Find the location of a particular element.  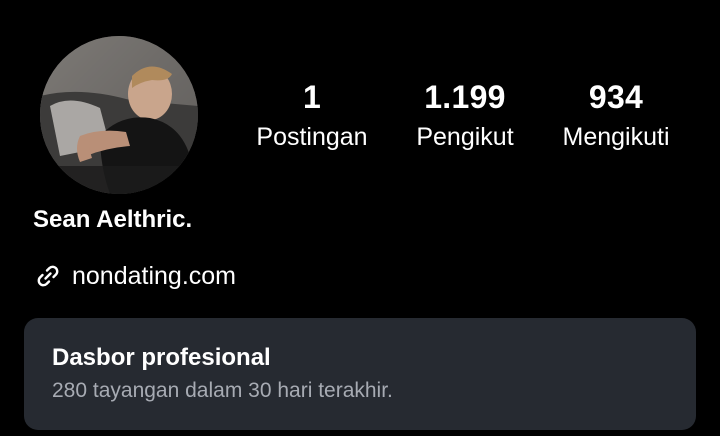

website-text: nondating.com is located at coordinates (154, 276).